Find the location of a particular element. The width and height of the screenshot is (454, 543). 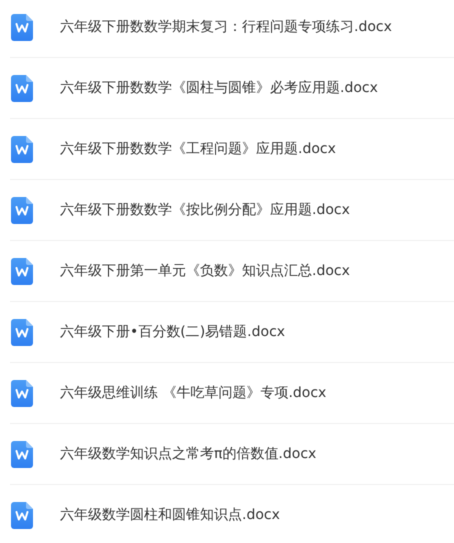

file-item: 六年级数学圆柱和圆锥知识点.docx is located at coordinates (232, 514).